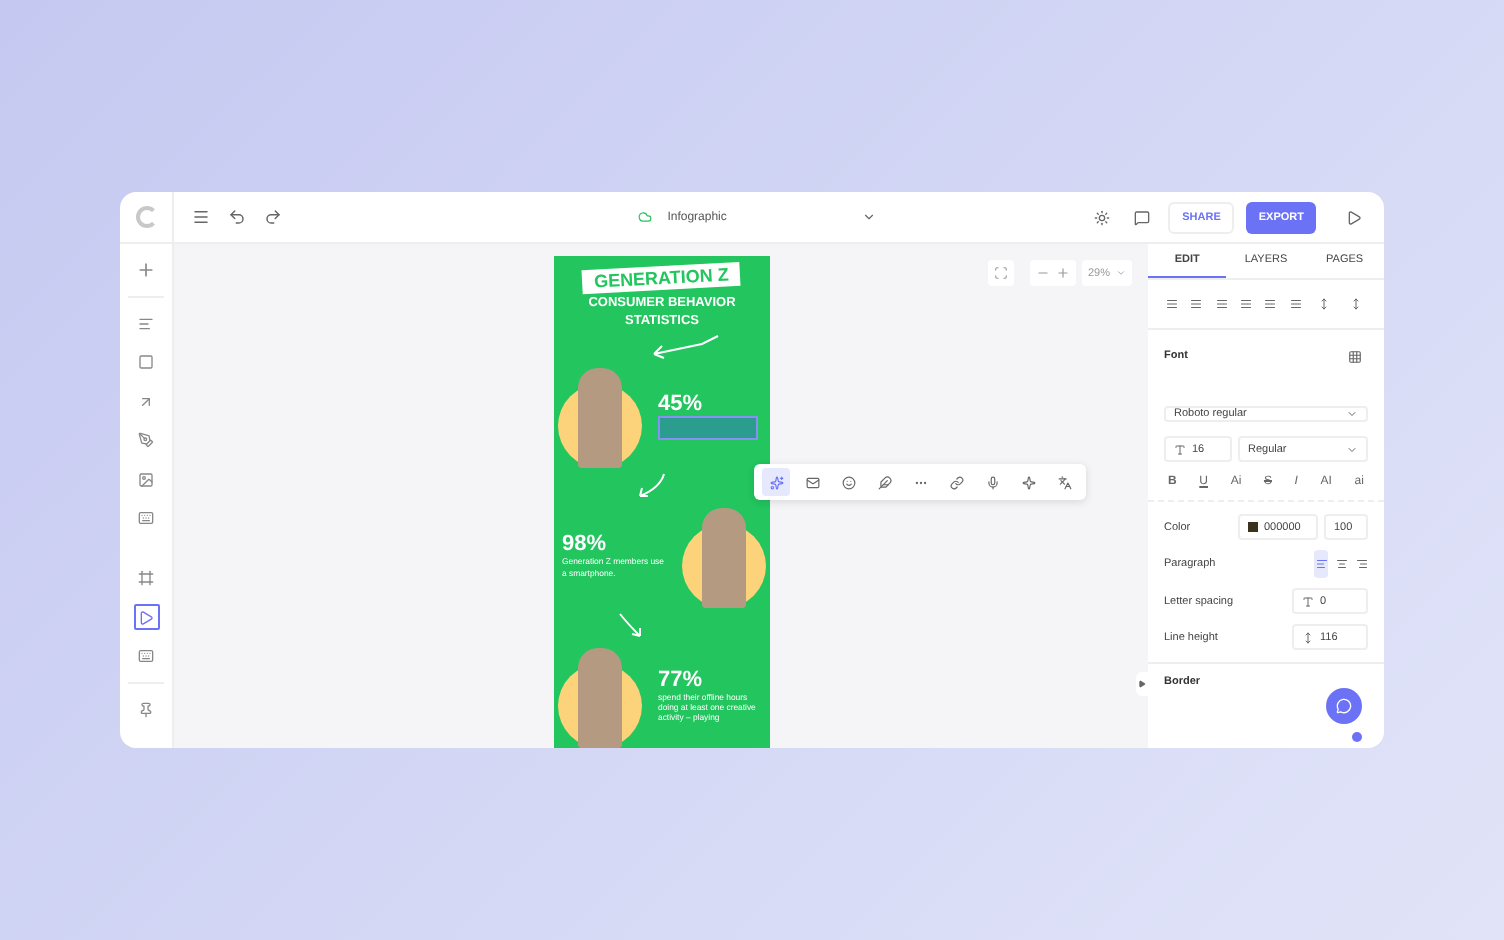 Image resolution: width=1504 pixels, height=940 pixels. Describe the element at coordinates (681, 679) in the screenshot. I see `stat-value: 77%` at that location.